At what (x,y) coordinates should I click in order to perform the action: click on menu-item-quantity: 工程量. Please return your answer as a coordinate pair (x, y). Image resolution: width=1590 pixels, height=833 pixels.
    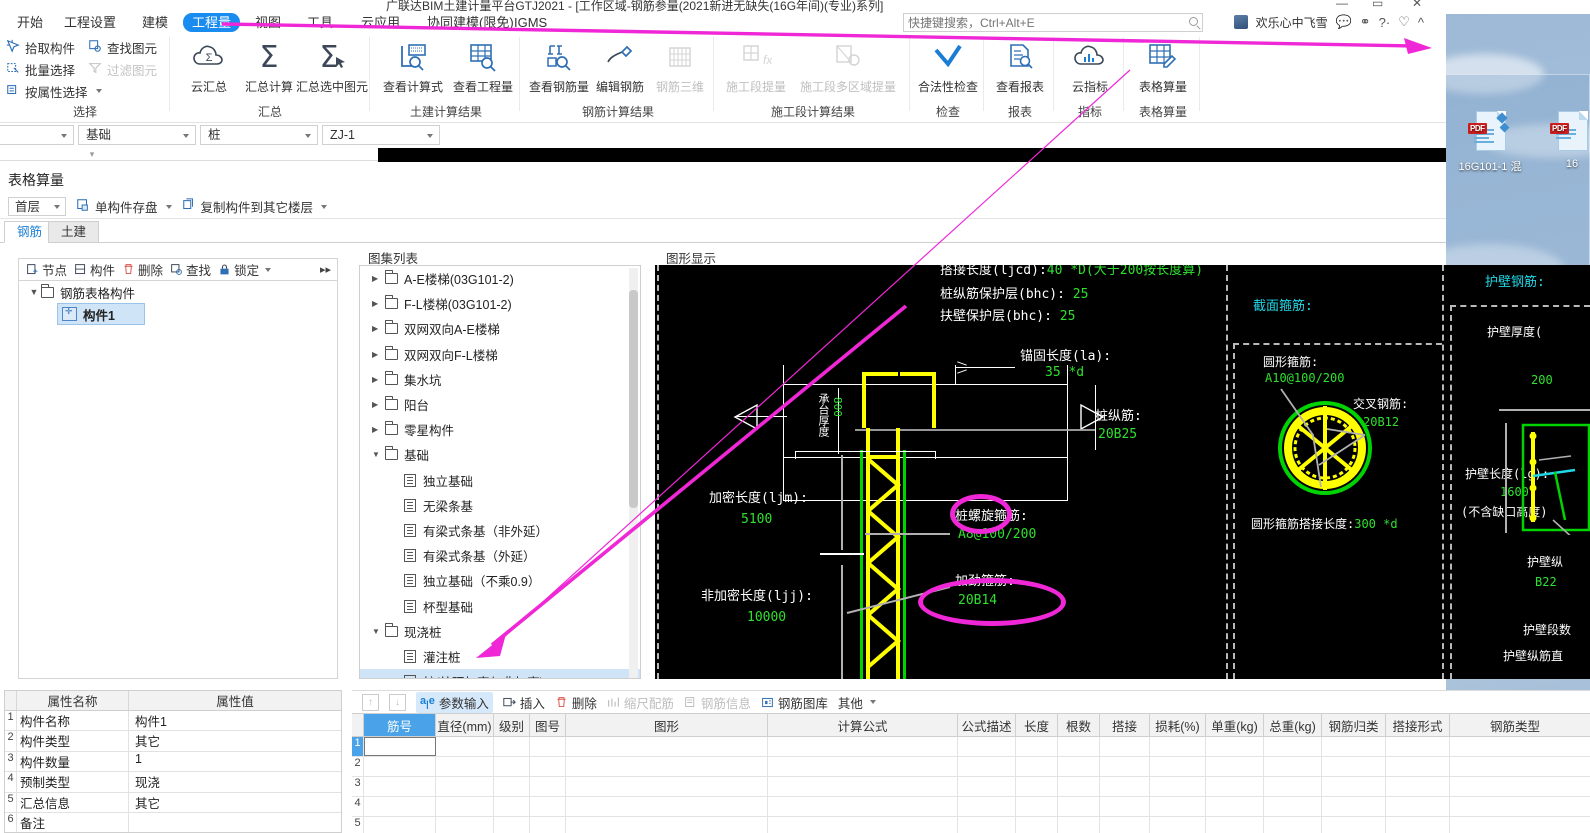
    Looking at the image, I should click on (212, 22).